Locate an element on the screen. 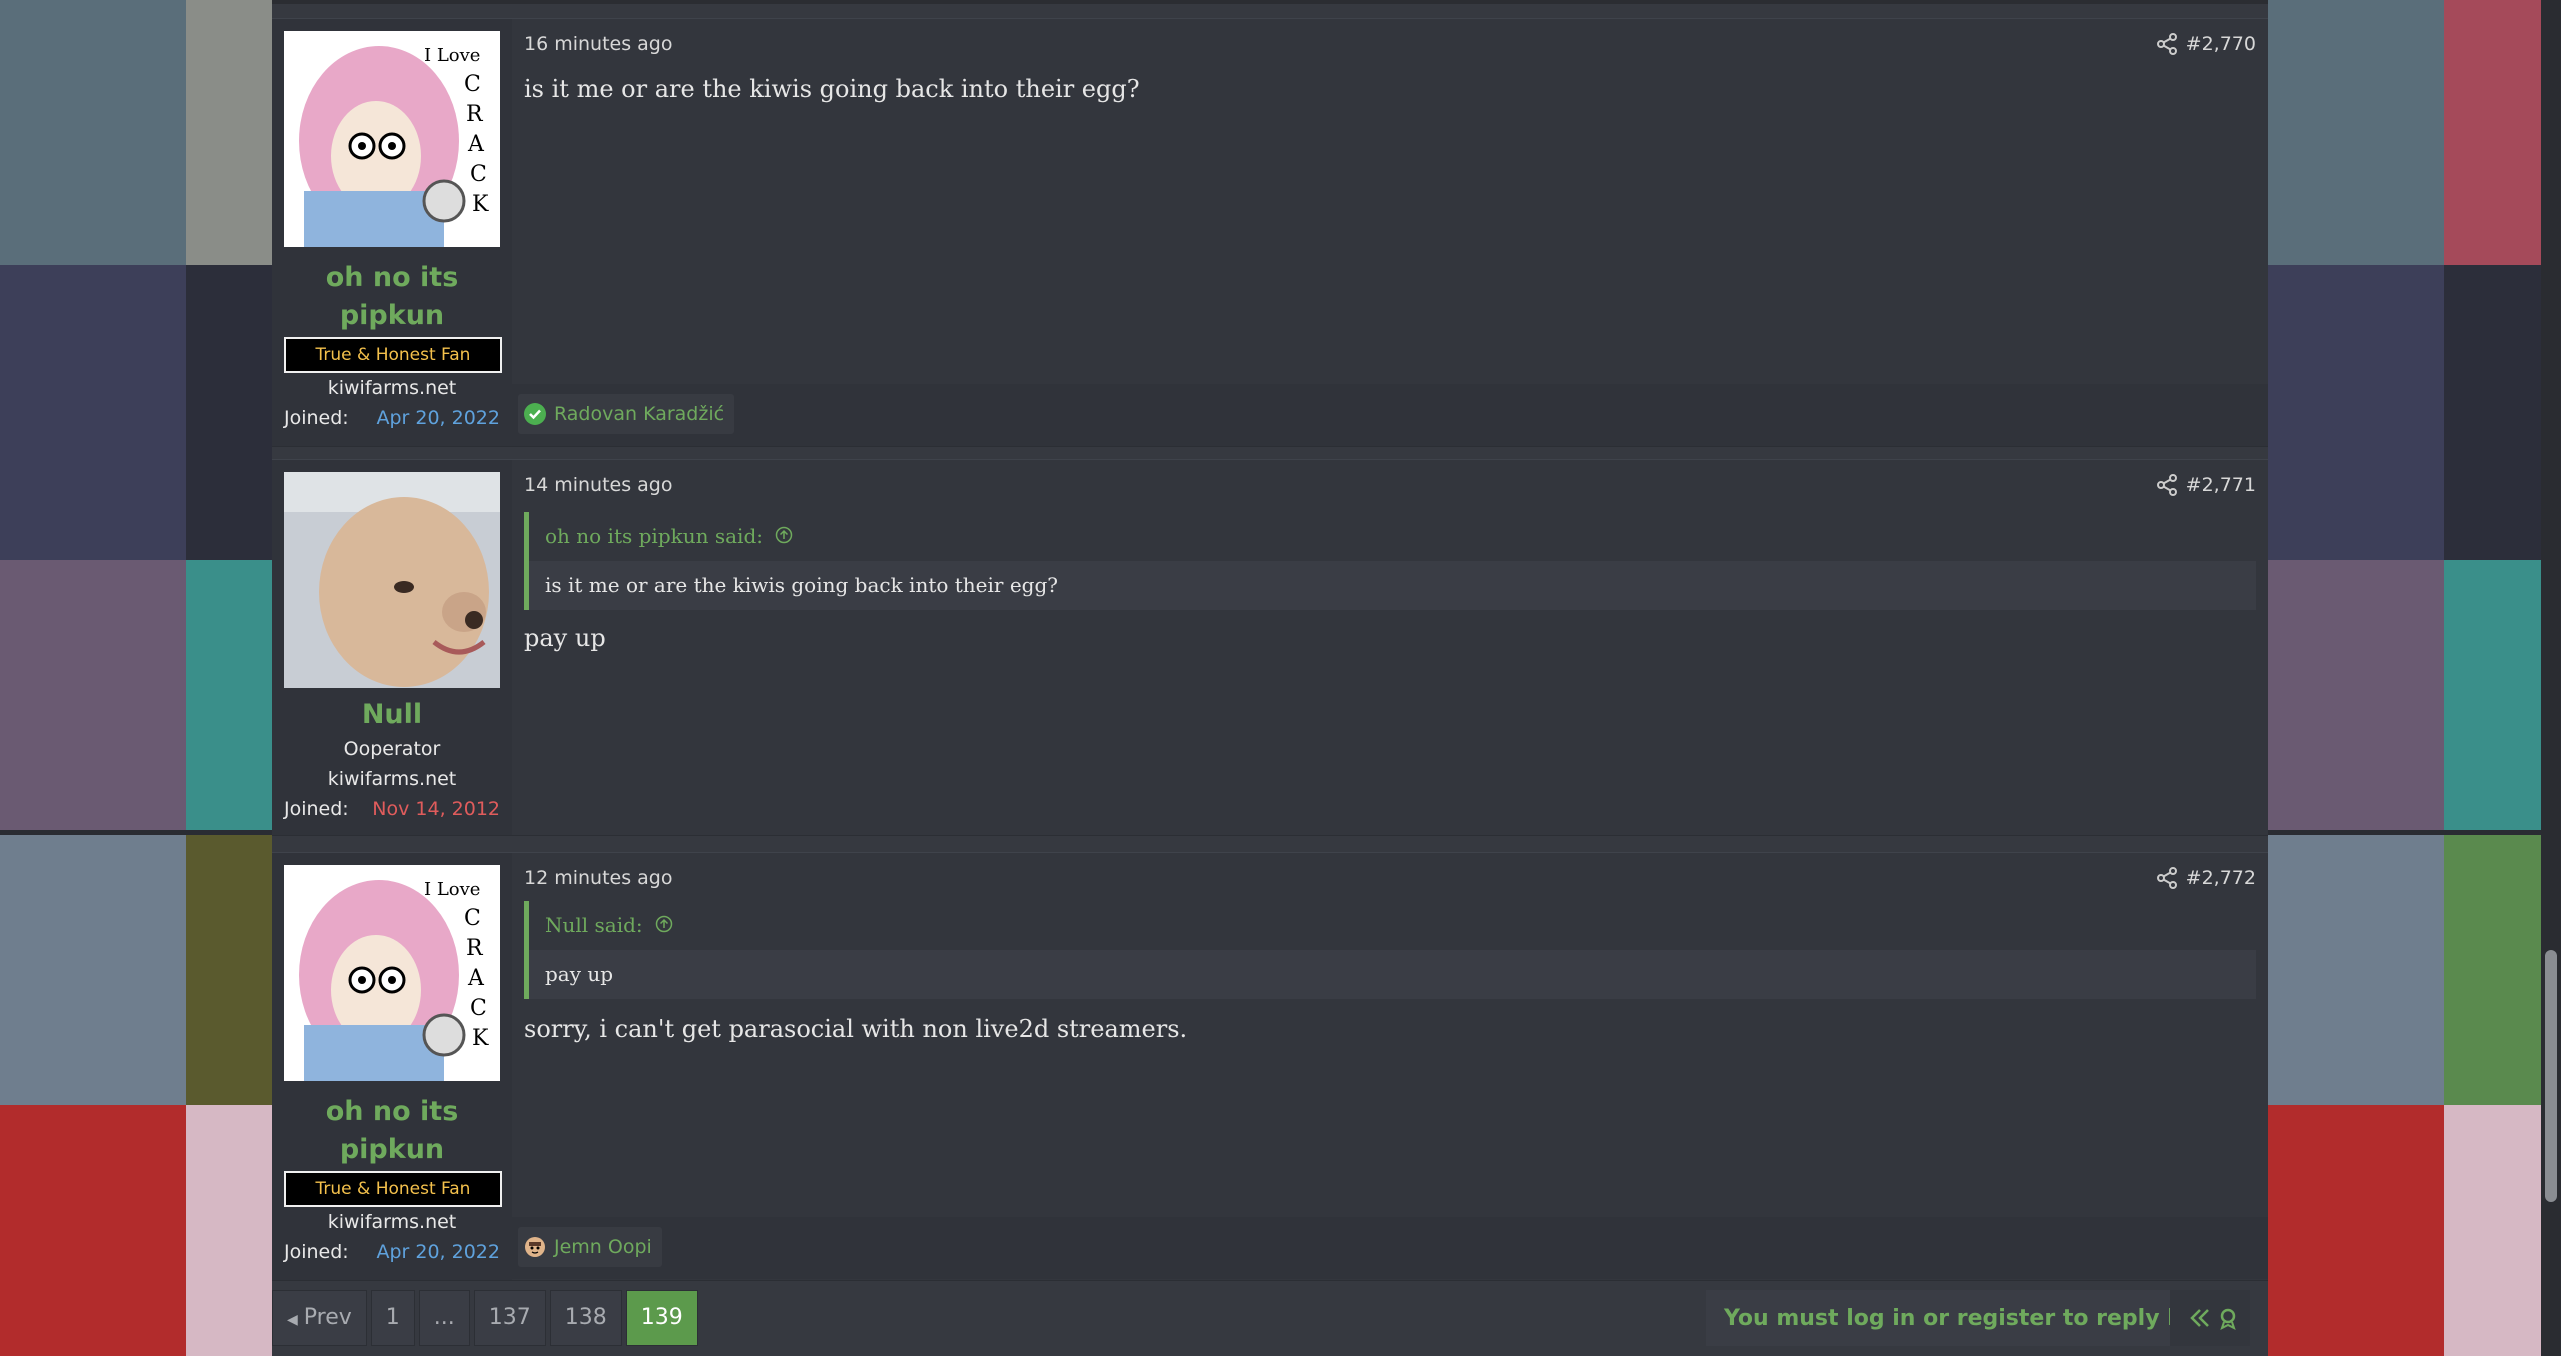 Image resolution: width=2561 pixels, height=1356 pixels. pagination: ◀ Prev 1 ... 137 138 139 is located at coordinates (487, 1318).